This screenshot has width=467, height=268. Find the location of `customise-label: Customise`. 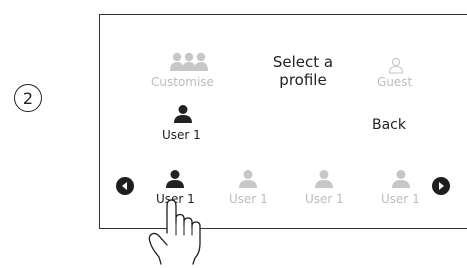

customise-label: Customise is located at coordinates (182, 82).